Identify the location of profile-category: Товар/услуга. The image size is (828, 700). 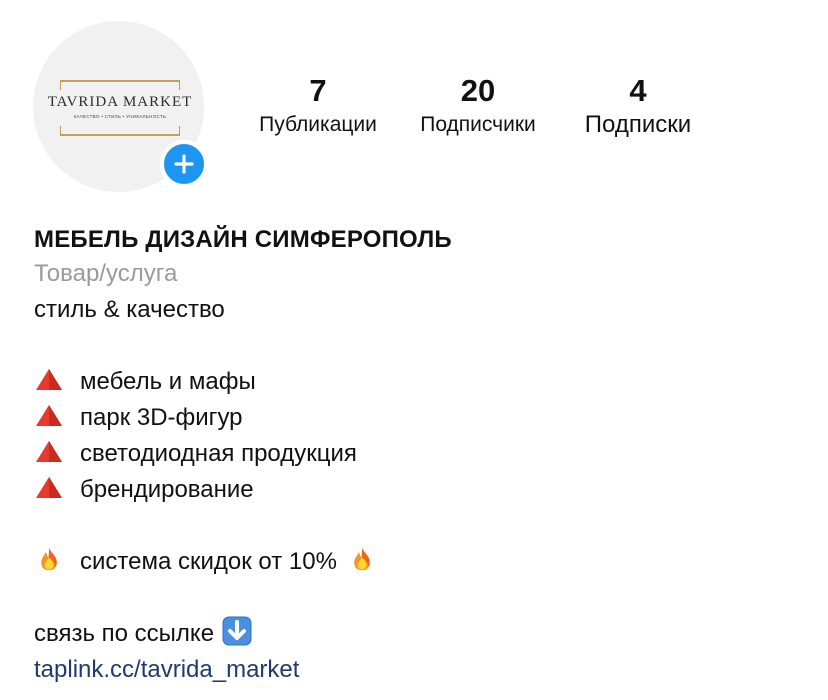
(106, 273).